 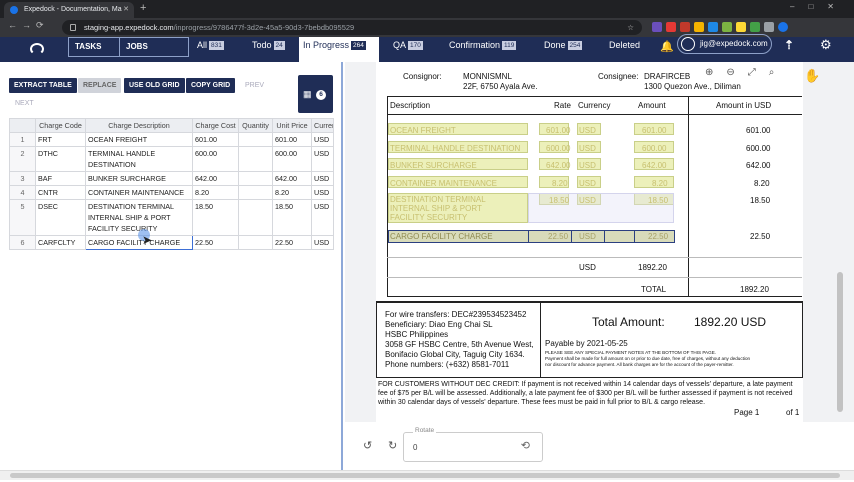 I want to click on logo-icon, so click(x=37, y=49).